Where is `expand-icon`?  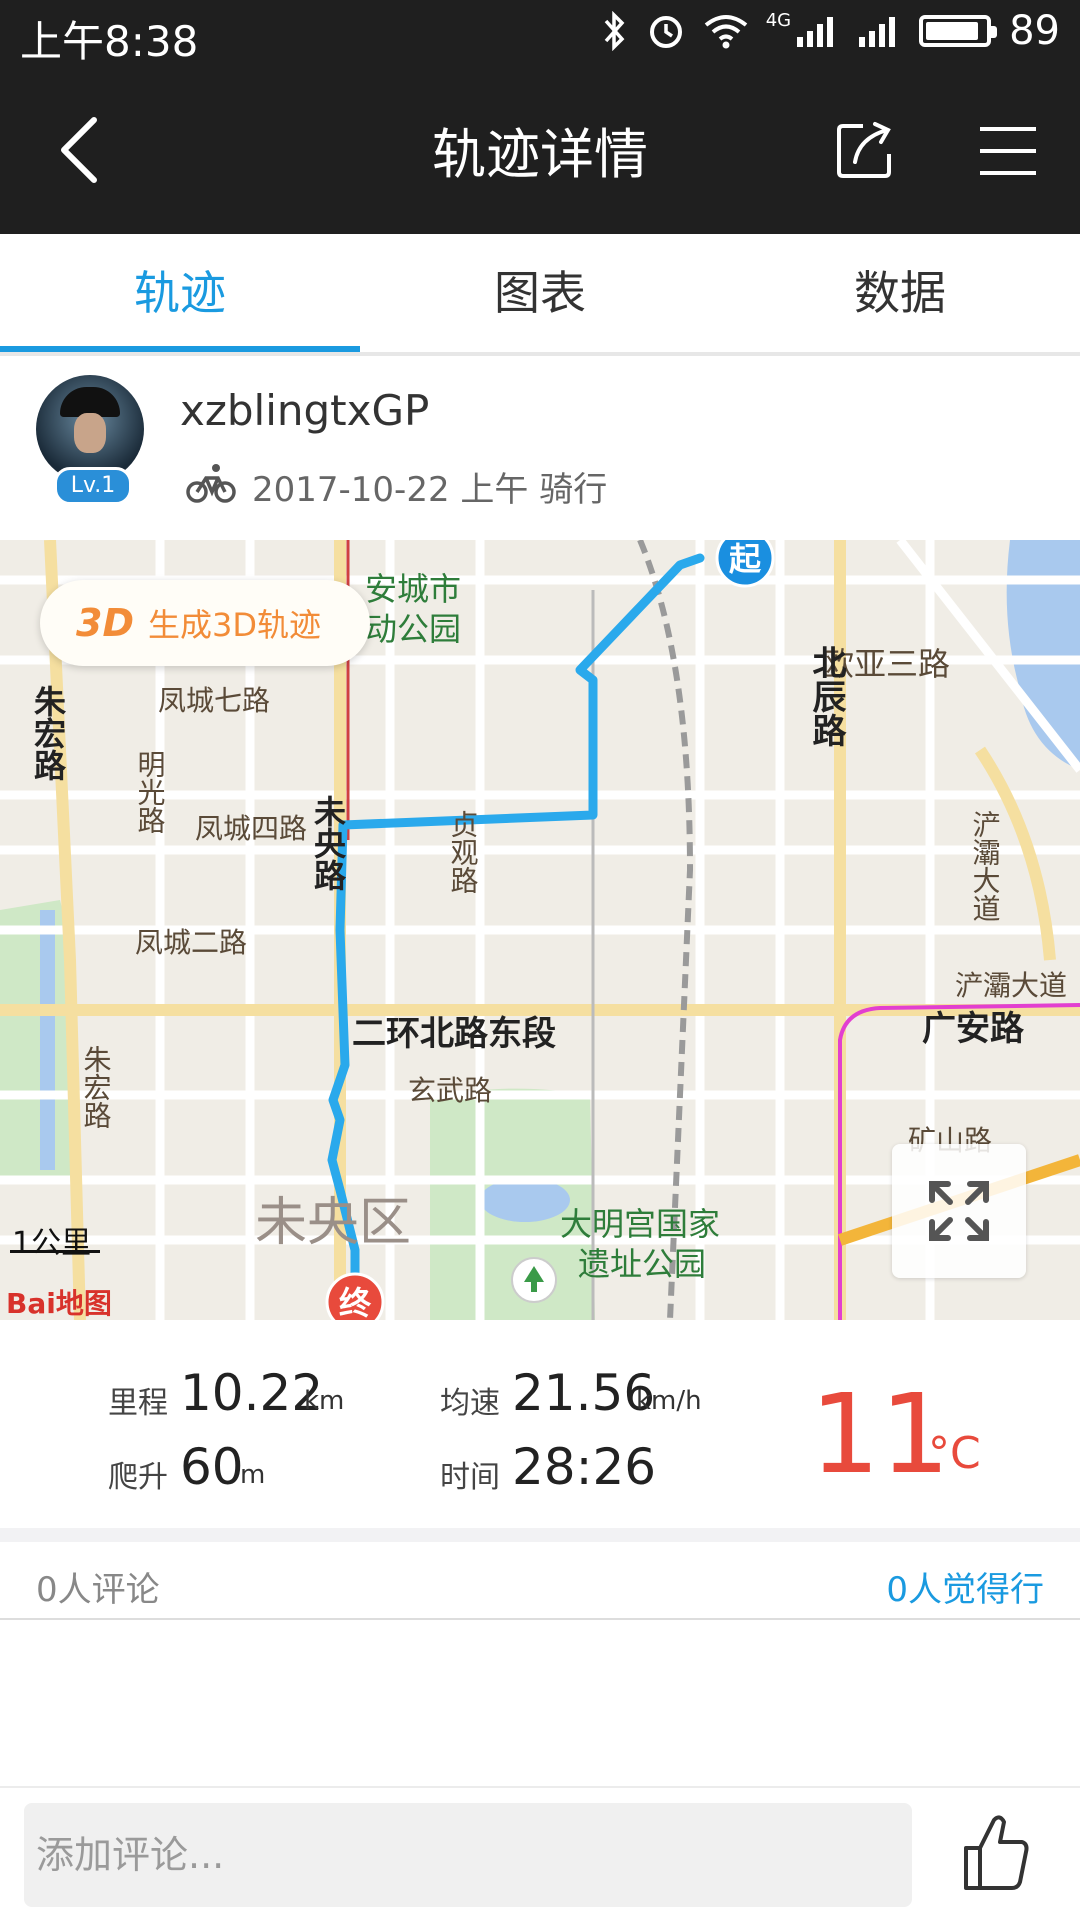 expand-icon is located at coordinates (959, 1211).